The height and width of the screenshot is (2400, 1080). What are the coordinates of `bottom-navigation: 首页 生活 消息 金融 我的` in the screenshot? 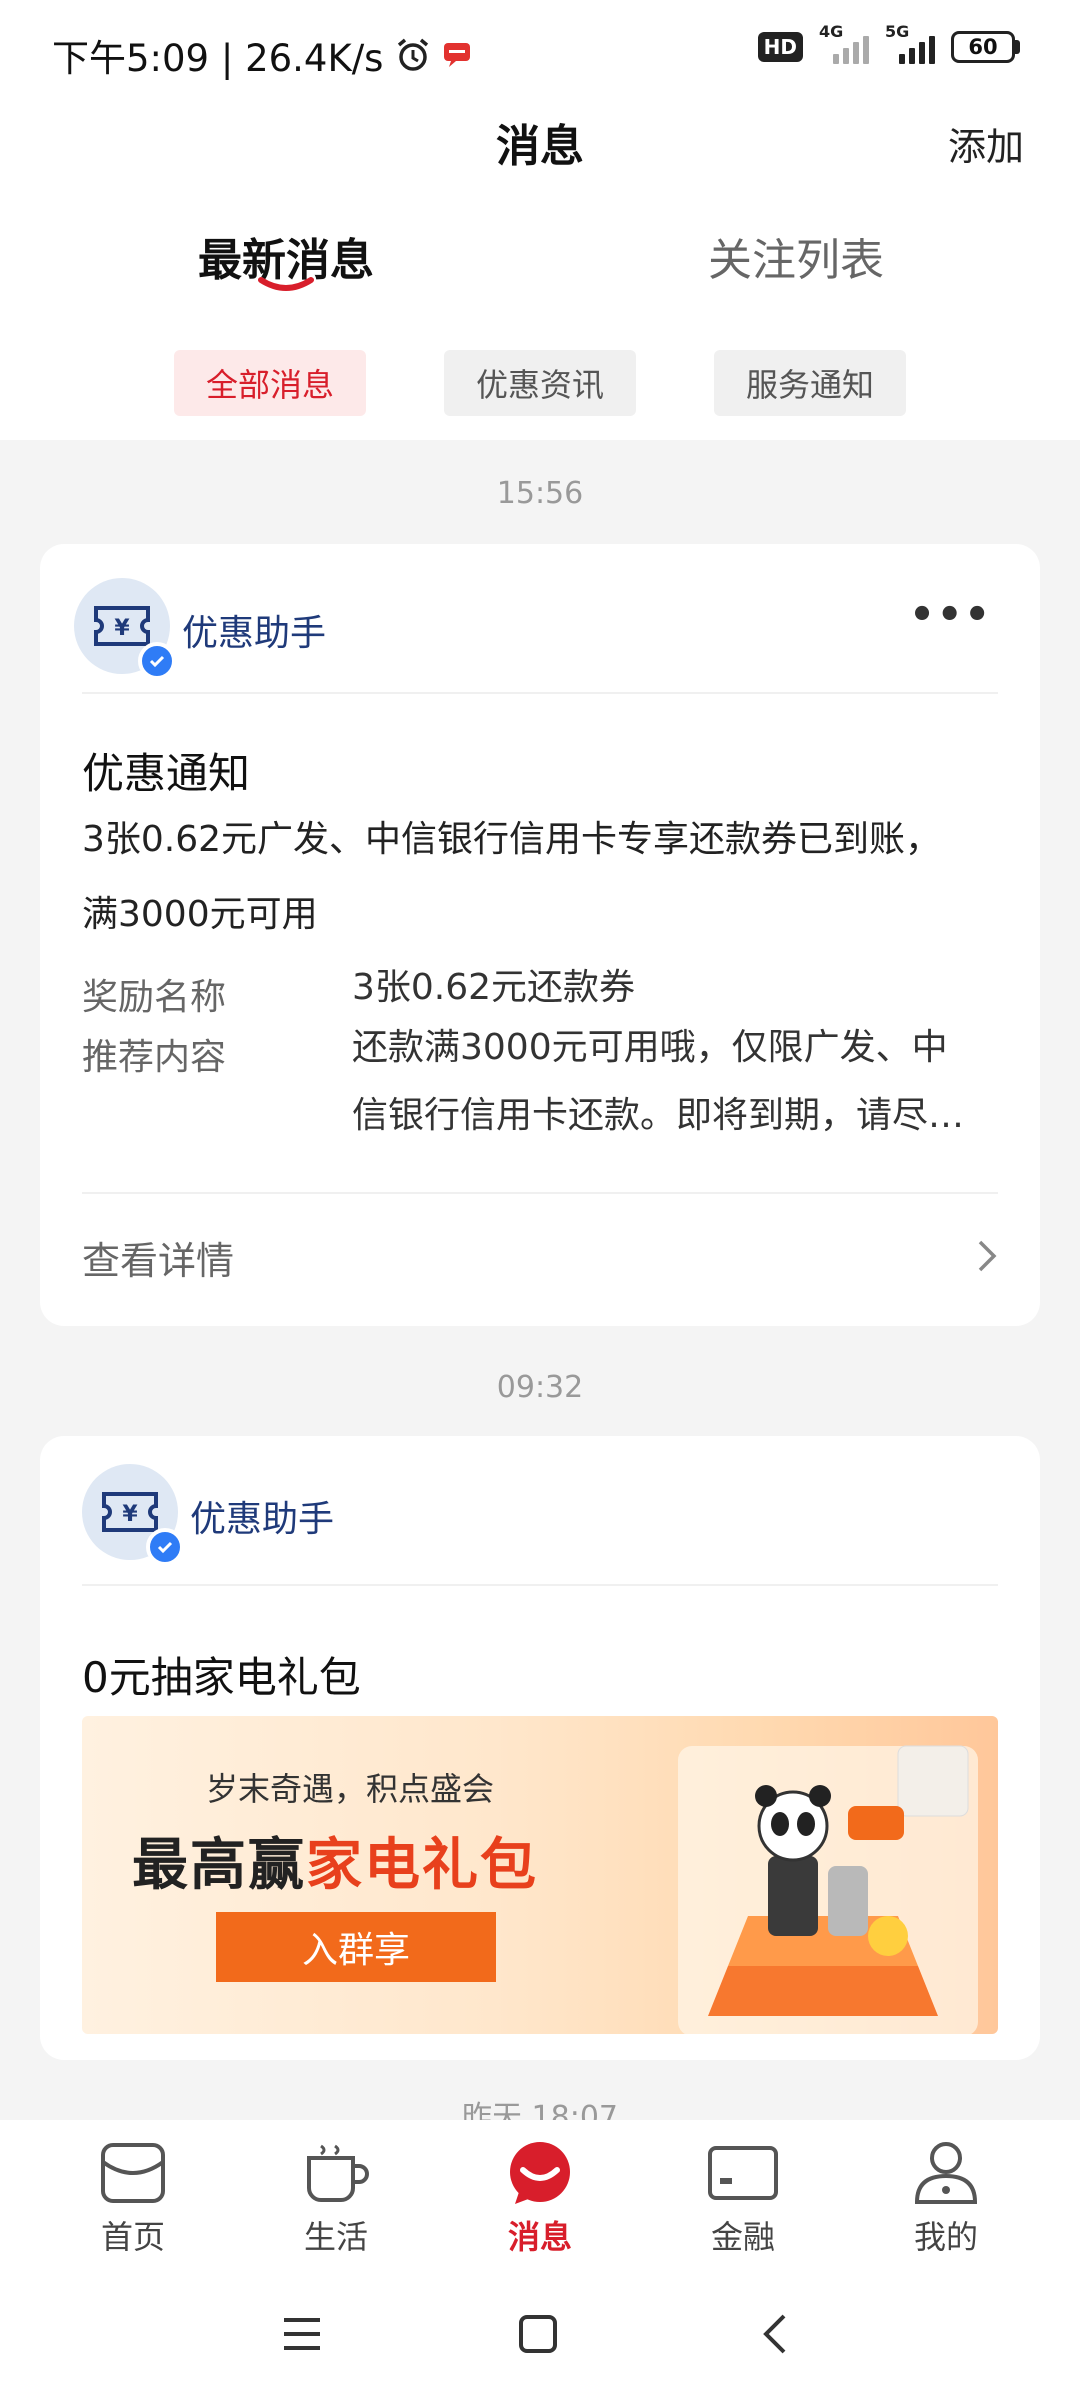 It's located at (540, 2195).